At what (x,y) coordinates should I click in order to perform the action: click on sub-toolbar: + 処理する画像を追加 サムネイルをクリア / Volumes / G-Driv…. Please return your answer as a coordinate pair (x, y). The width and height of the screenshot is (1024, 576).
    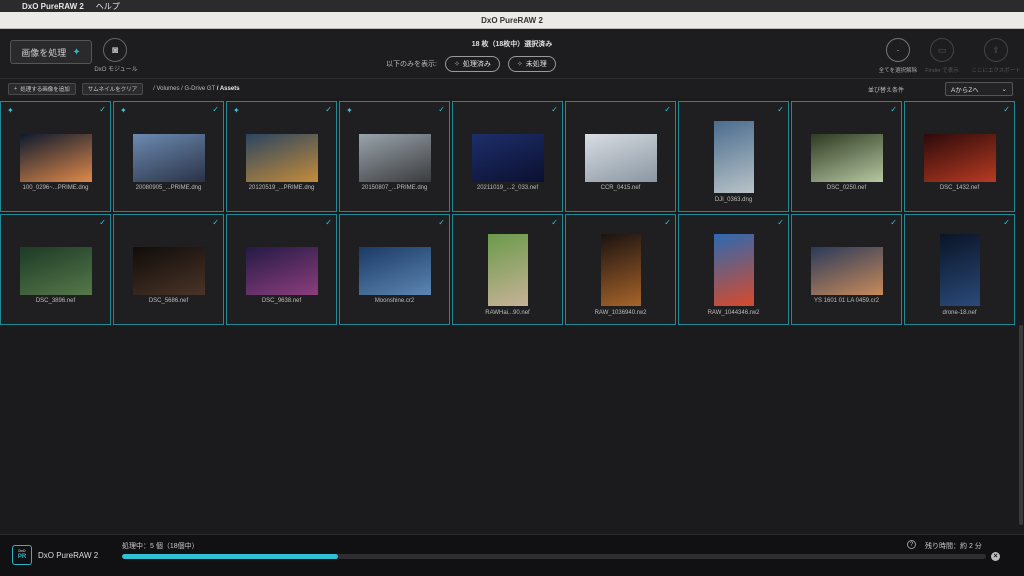
    Looking at the image, I should click on (512, 89).